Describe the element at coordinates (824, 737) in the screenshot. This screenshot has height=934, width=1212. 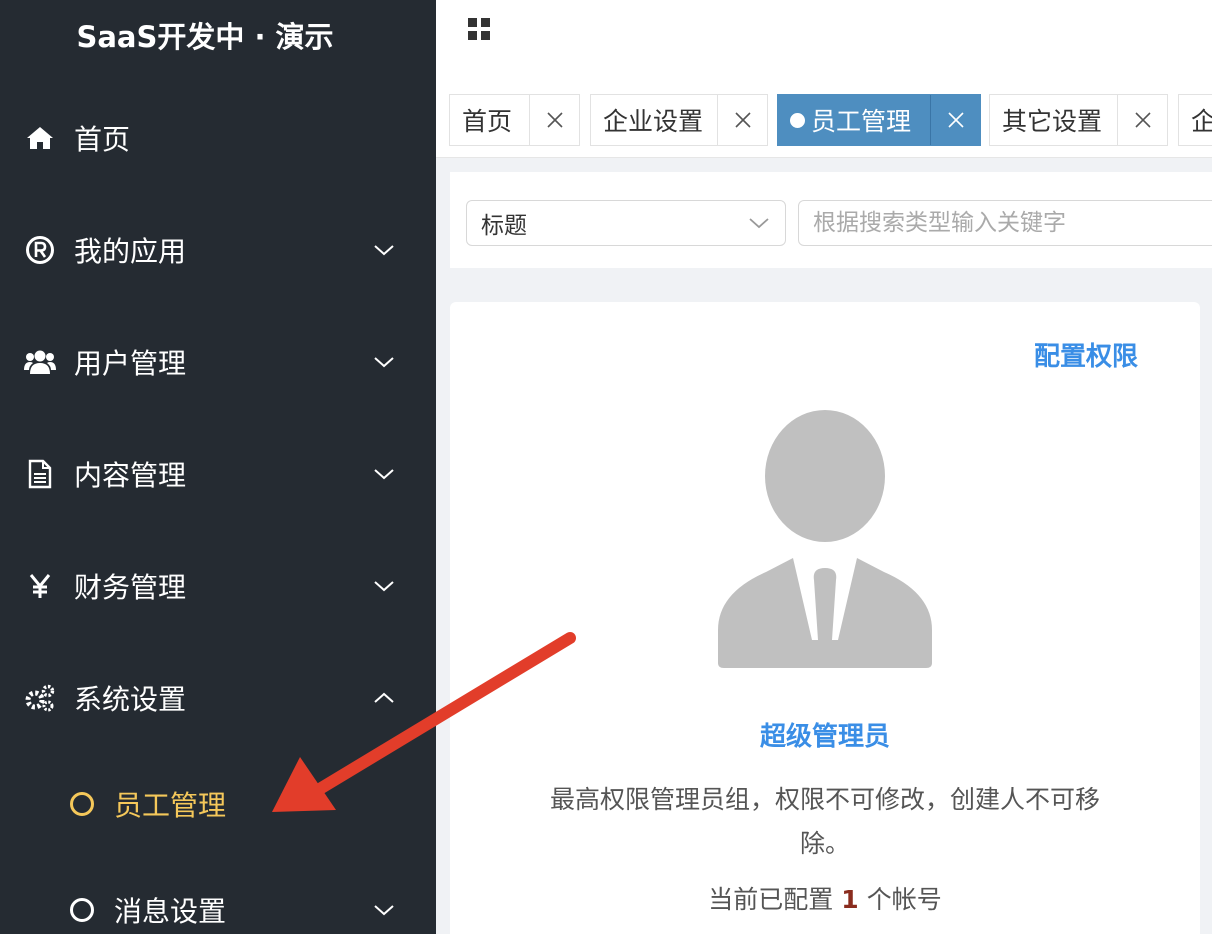
I see `role-name: 超级管理员` at that location.